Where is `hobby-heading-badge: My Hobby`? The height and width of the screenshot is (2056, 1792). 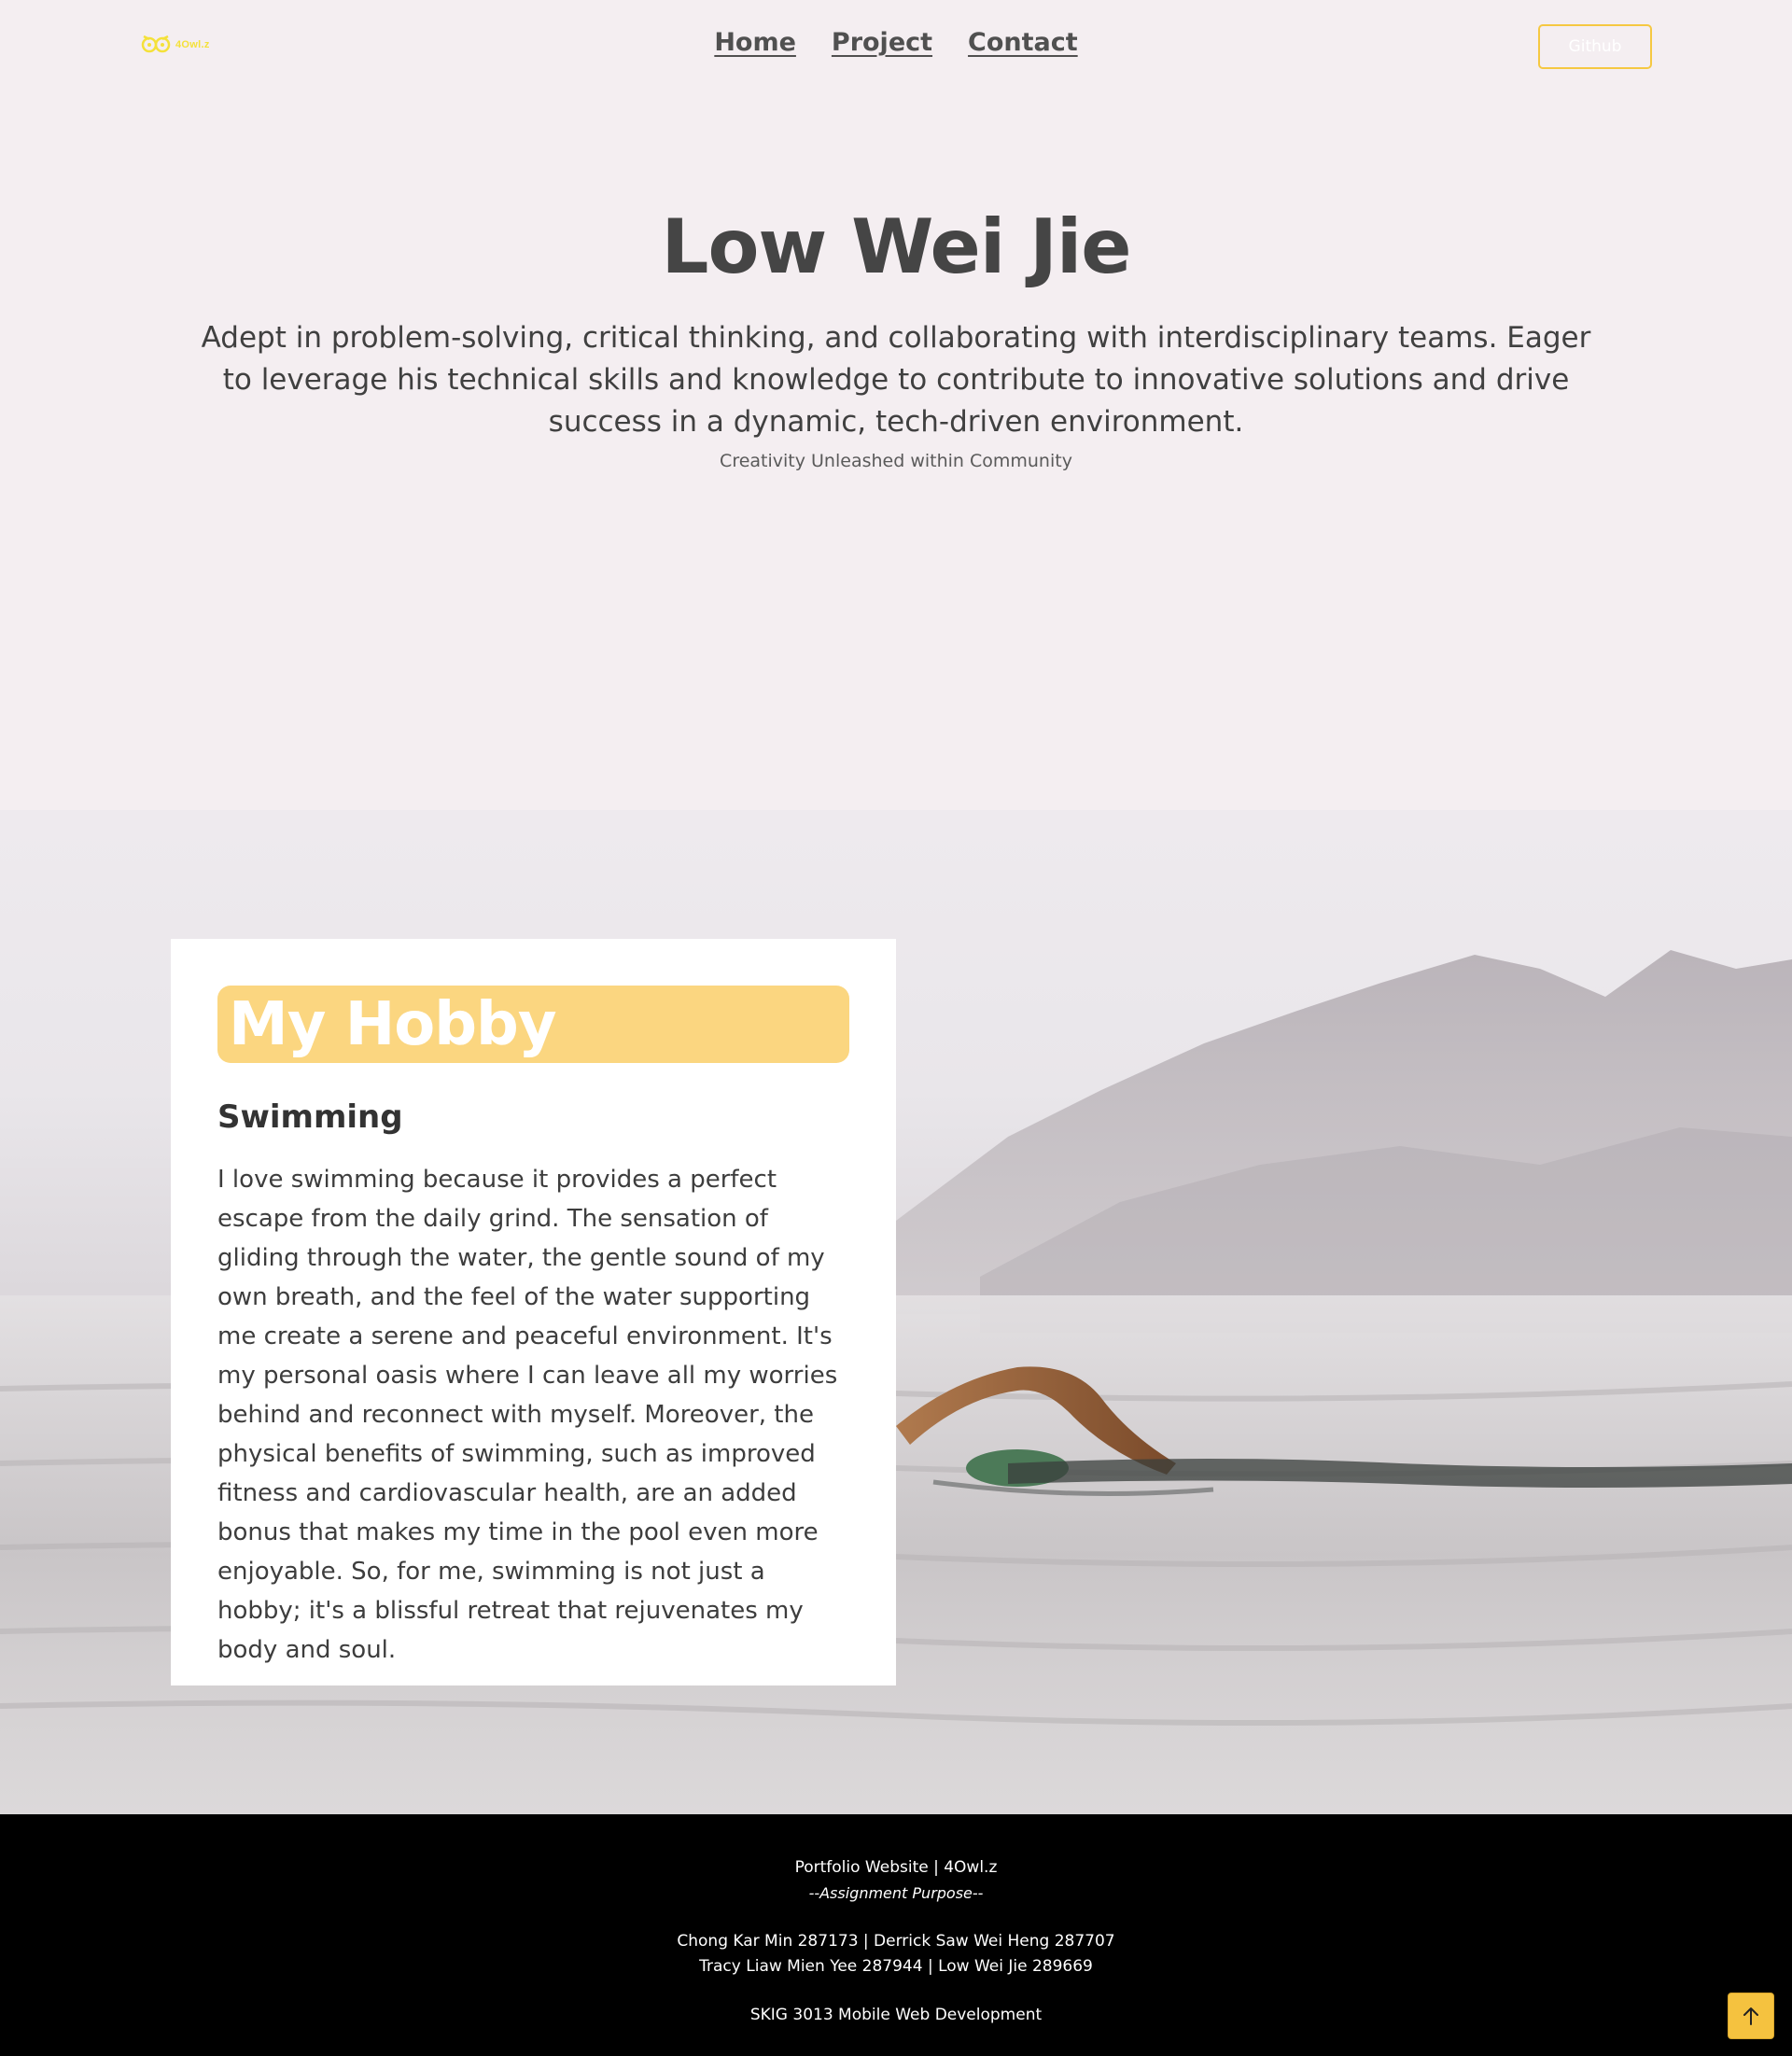 hobby-heading-badge: My Hobby is located at coordinates (533, 1024).